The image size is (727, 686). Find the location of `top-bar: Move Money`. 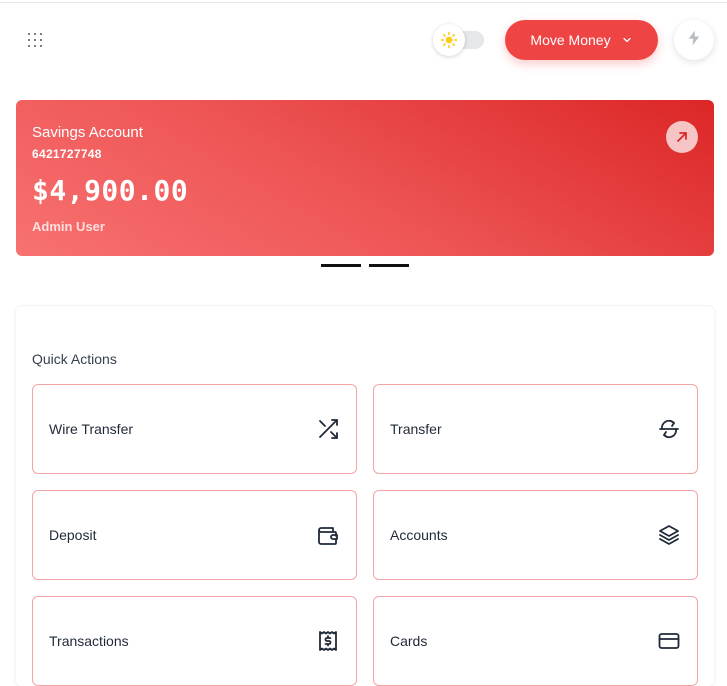

top-bar: Move Money is located at coordinates (363, 40).